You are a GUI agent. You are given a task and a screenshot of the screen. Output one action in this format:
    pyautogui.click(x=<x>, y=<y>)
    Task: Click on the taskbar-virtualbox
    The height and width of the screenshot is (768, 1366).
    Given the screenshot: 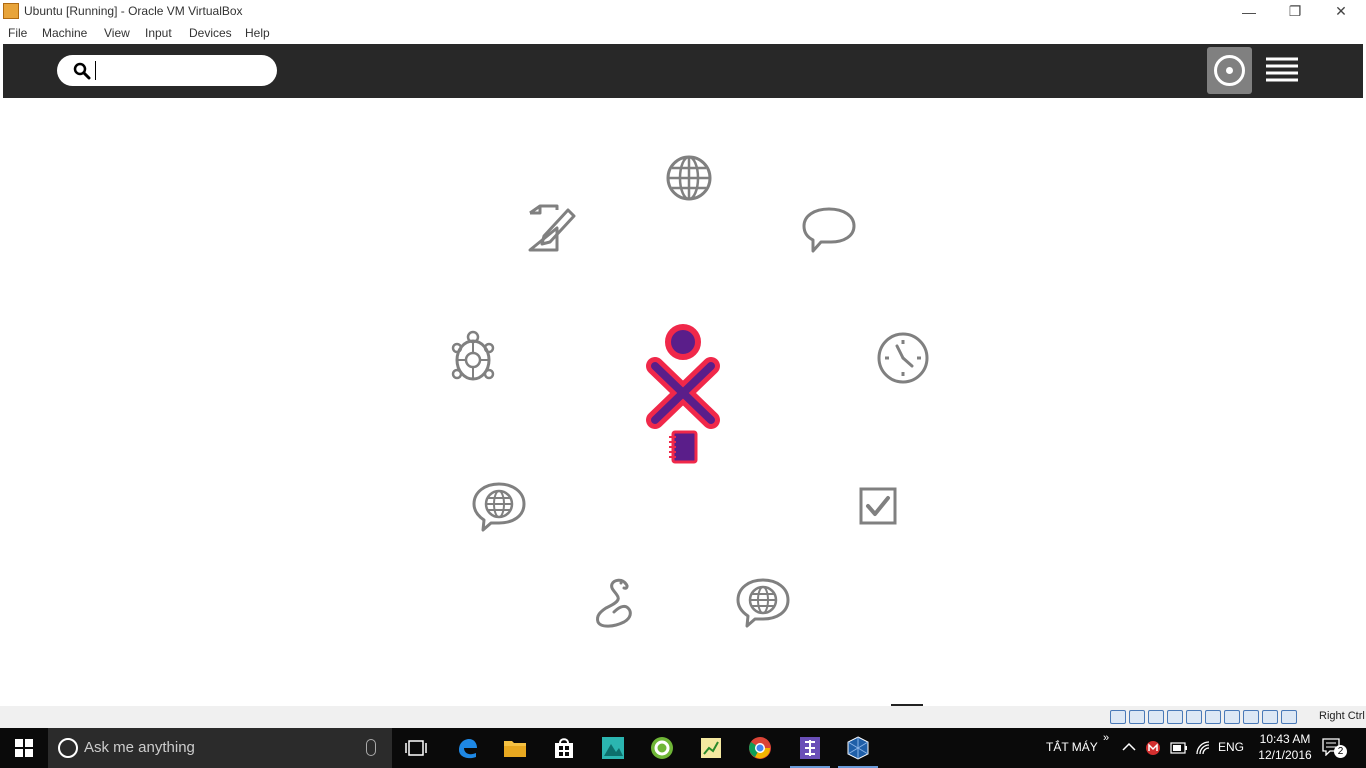 What is the action you would take?
    pyautogui.click(x=858, y=748)
    